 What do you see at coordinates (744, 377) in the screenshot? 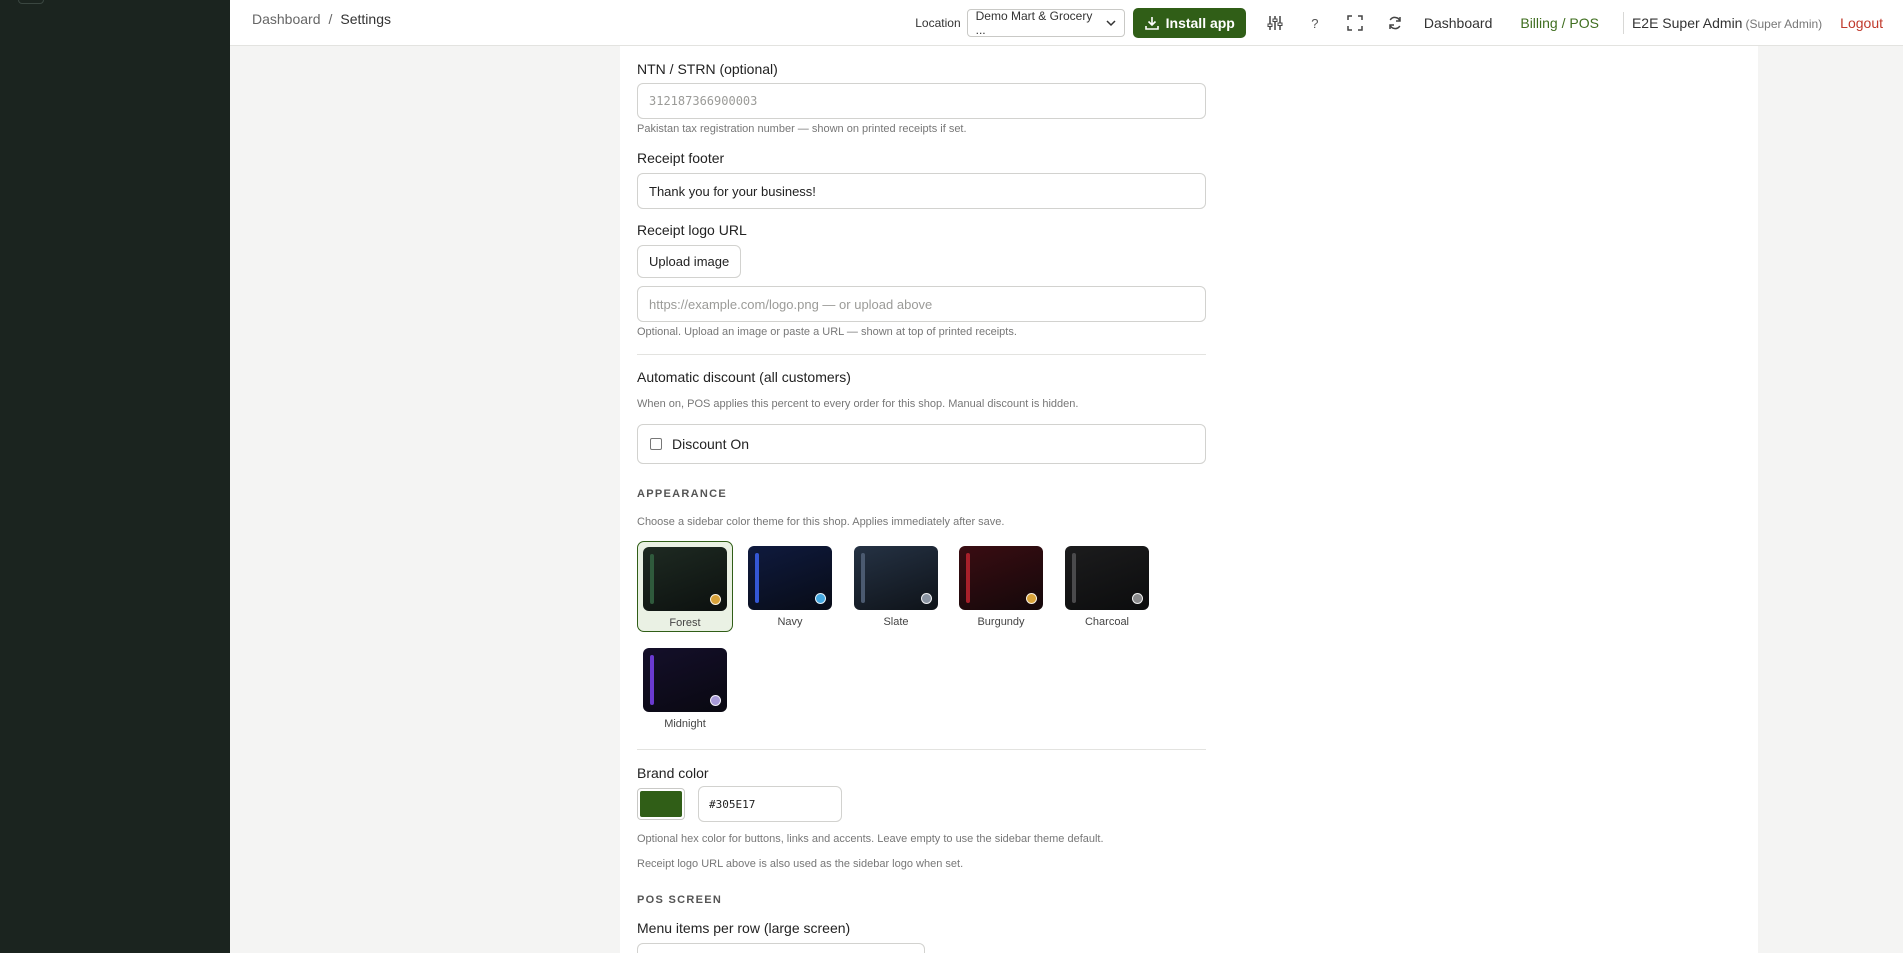
I see `automatic-discount-title: Automatic discount (all customers)` at bounding box center [744, 377].